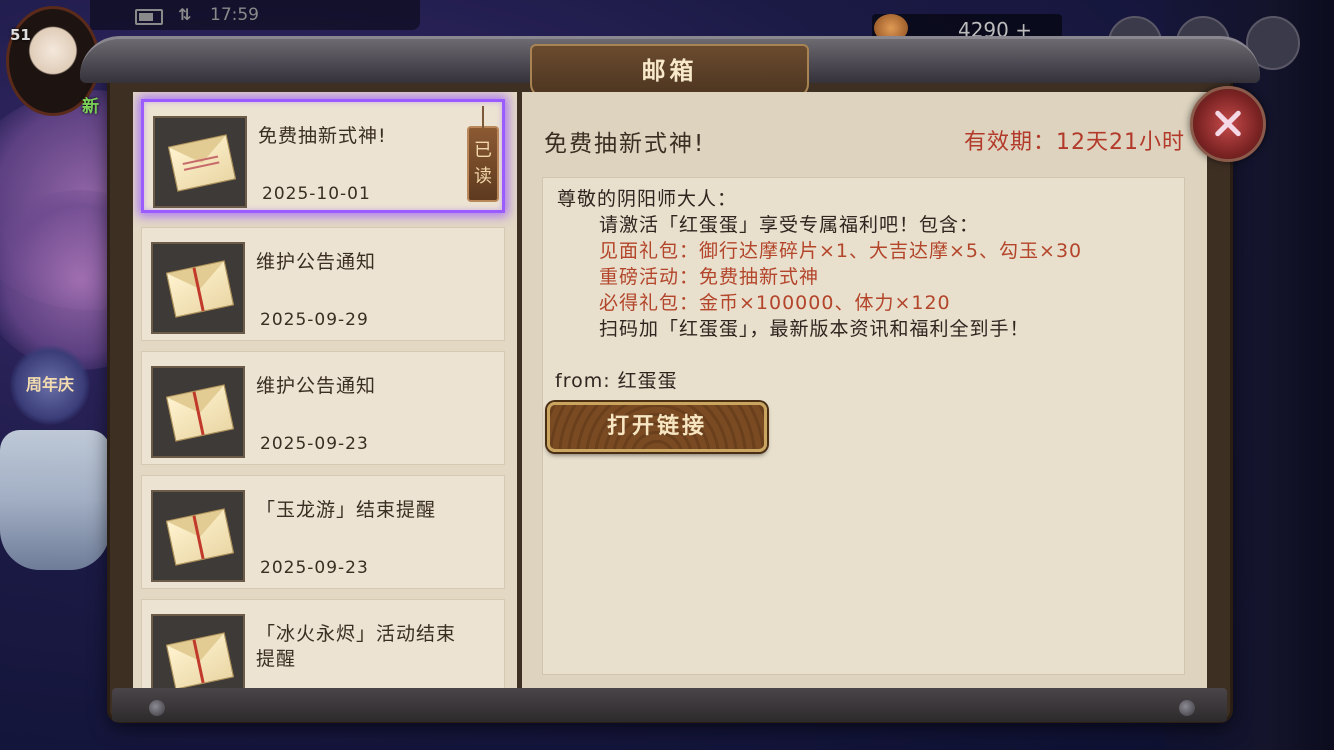  Describe the element at coordinates (323, 408) in the screenshot. I see `mail-item: 维护公告通知 2025-09-23` at that location.